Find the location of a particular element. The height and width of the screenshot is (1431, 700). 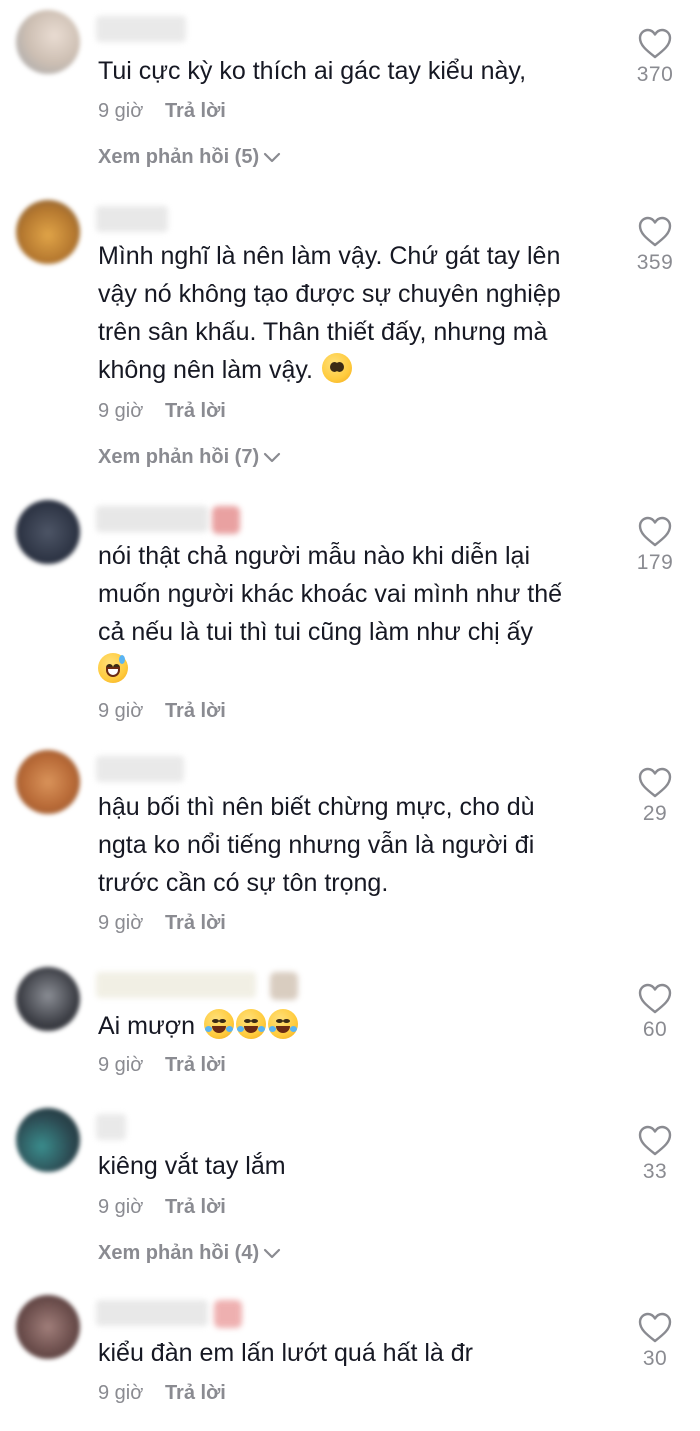

view-replies-label: Xem phản hồi (7) is located at coordinates (179, 457).